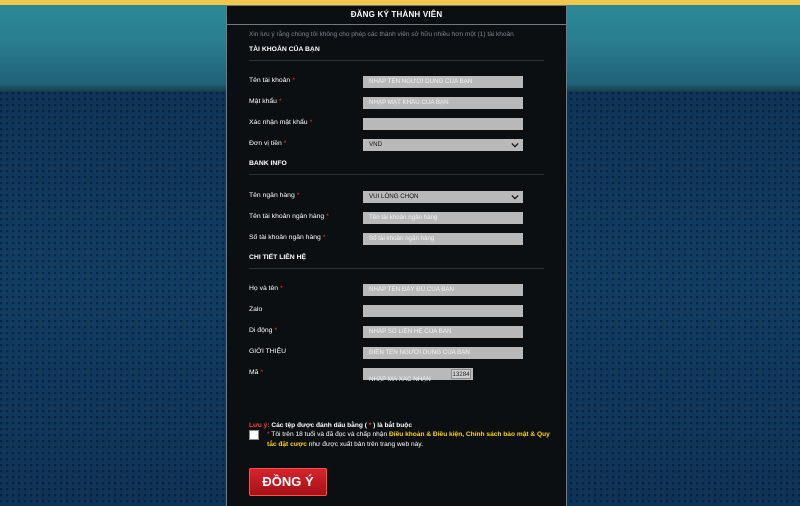 Image resolution: width=800 pixels, height=506 pixels. What do you see at coordinates (443, 82) in the screenshot?
I see `username-input` at bounding box center [443, 82].